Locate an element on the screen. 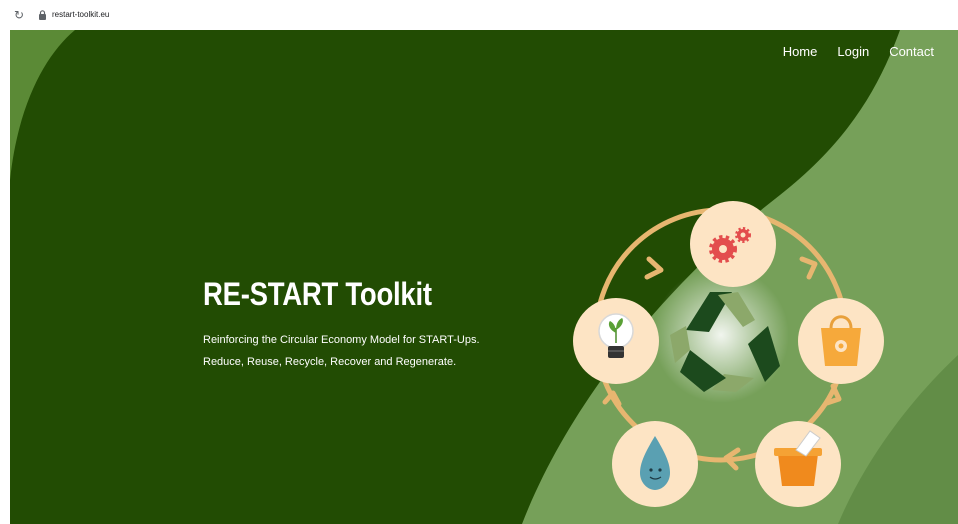 The width and height of the screenshot is (958, 524). main-nav: Home Login Contact is located at coordinates (858, 51).